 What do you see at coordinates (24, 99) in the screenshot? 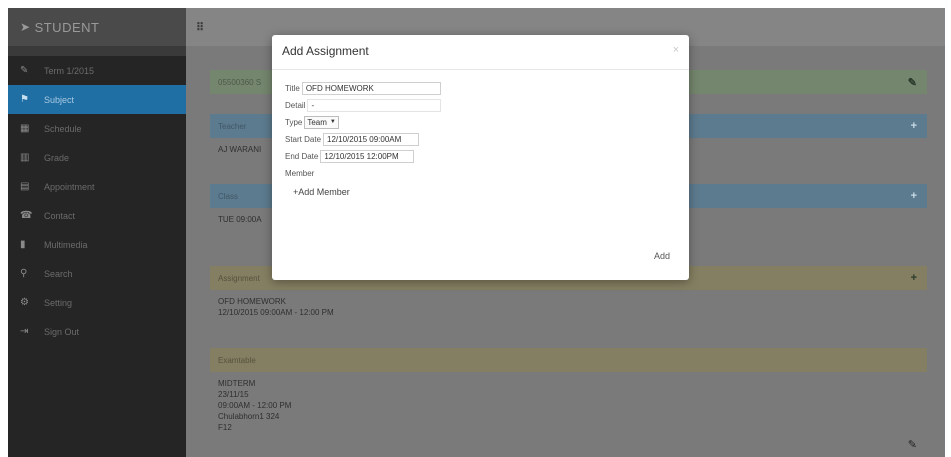
I see `flag-icon: ⚑` at bounding box center [24, 99].